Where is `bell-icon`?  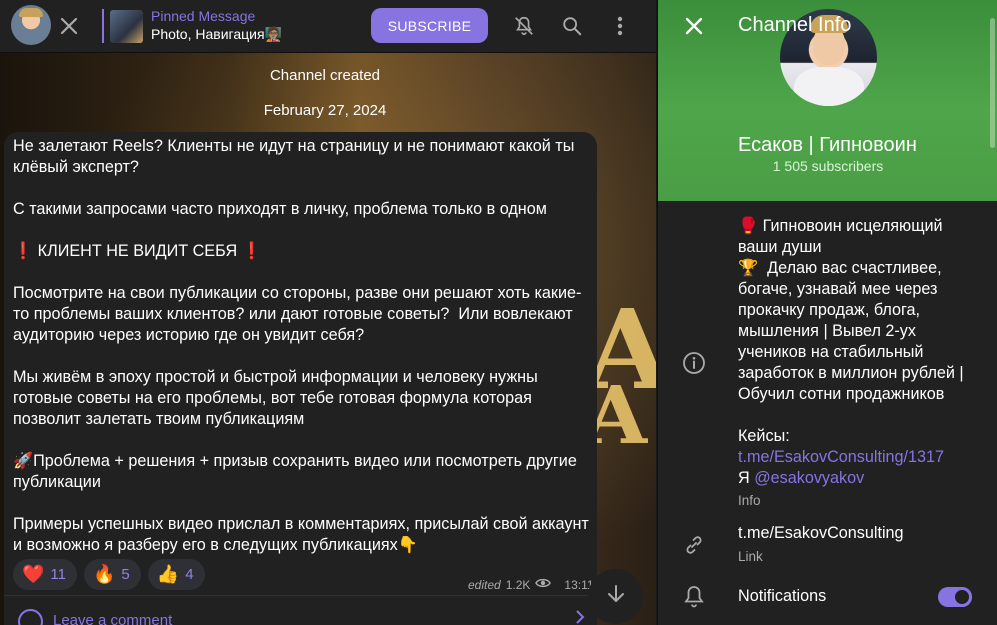 bell-icon is located at coordinates (694, 597).